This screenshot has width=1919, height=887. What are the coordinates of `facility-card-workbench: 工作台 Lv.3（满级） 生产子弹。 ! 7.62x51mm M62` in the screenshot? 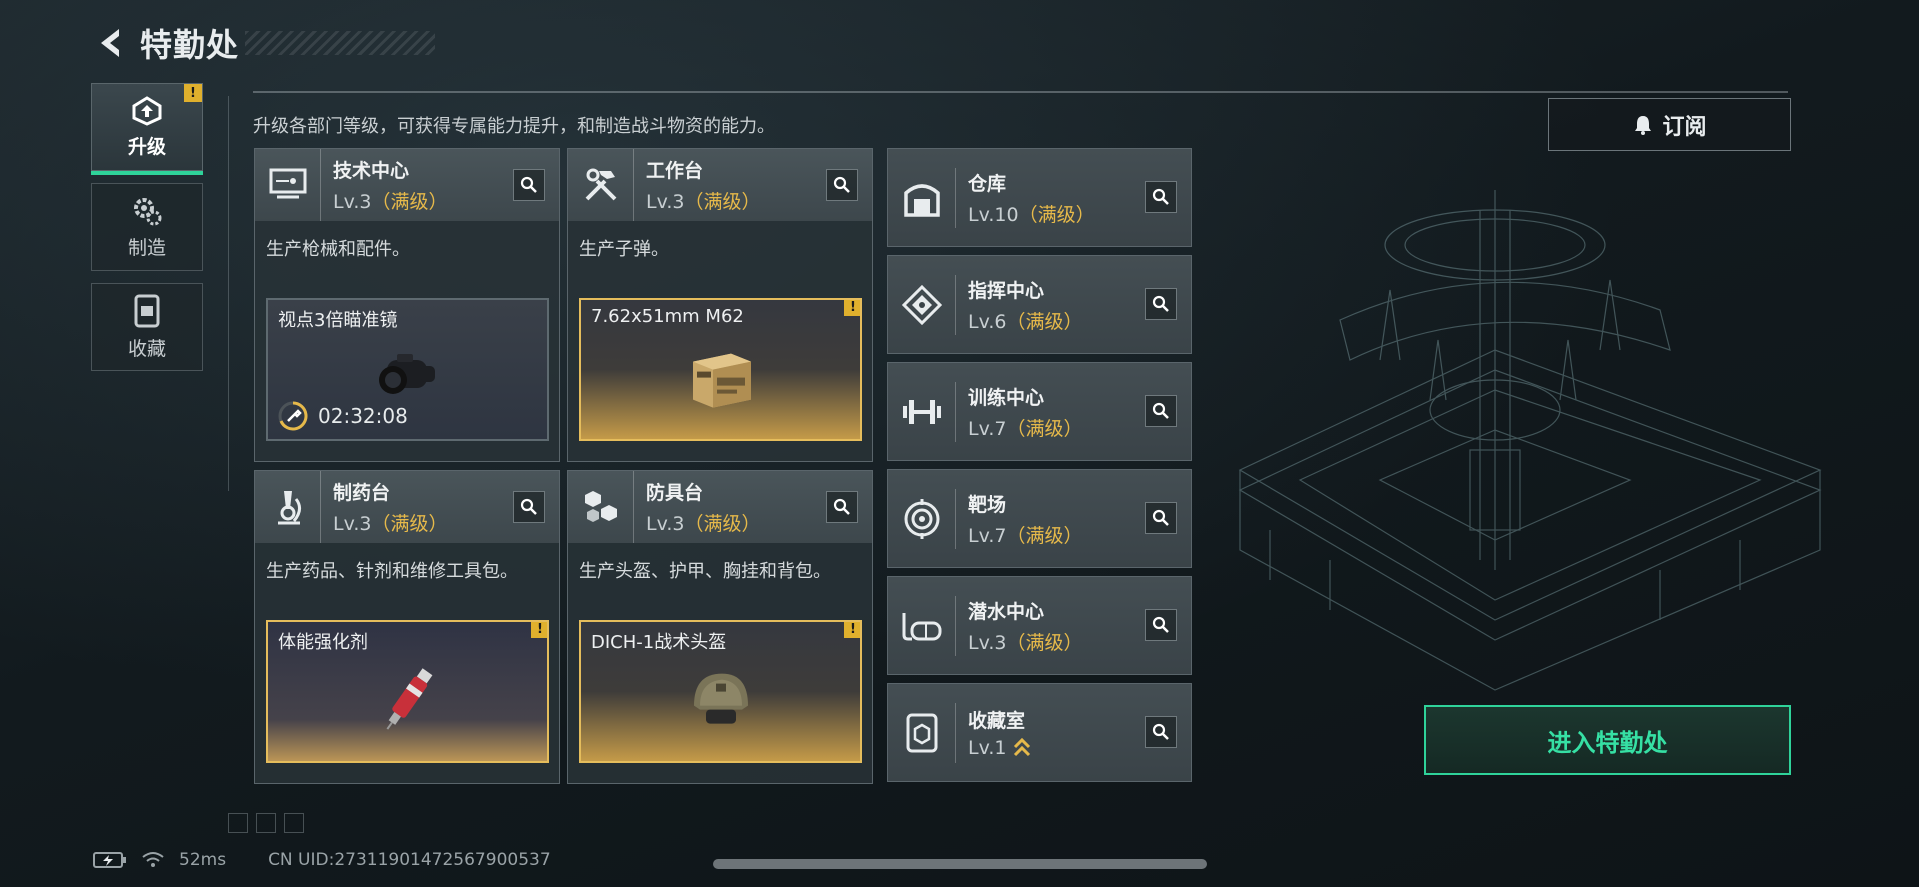 It's located at (720, 305).